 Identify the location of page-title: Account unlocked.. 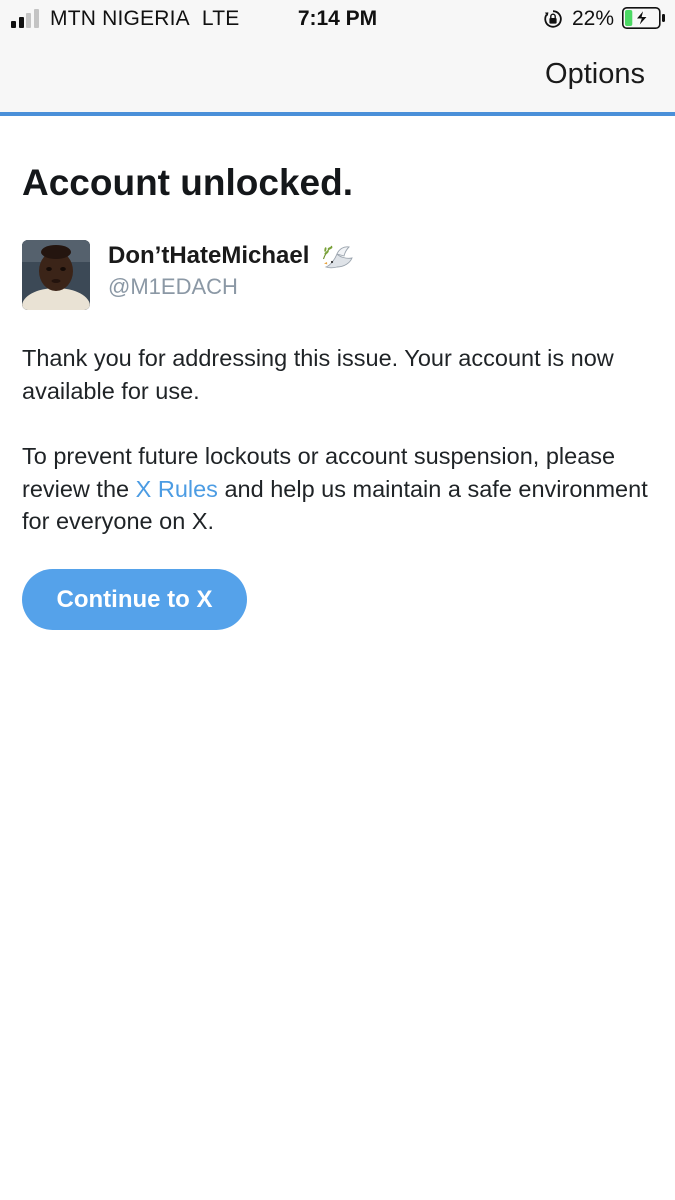
(187, 182).